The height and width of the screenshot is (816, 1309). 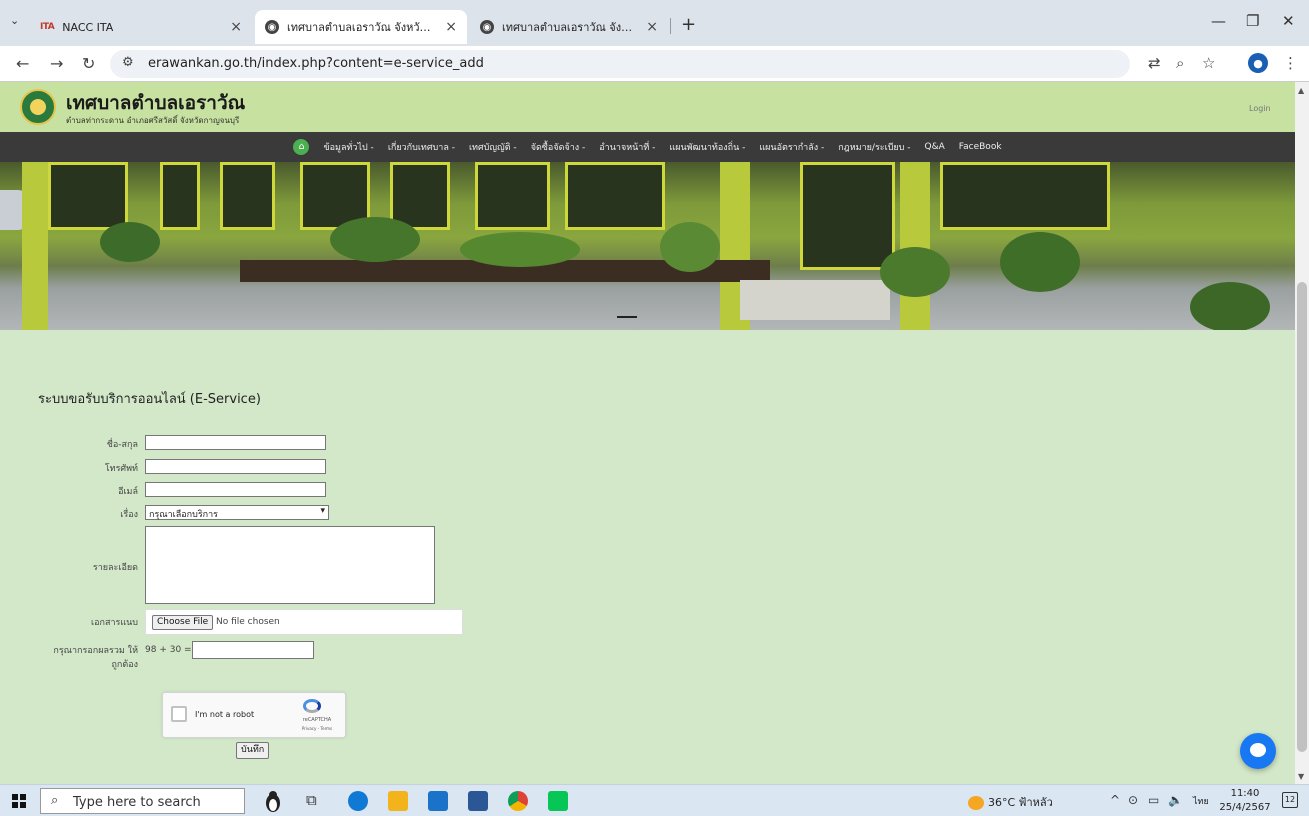 What do you see at coordinates (518, 801) in the screenshot?
I see `chrome-icon` at bounding box center [518, 801].